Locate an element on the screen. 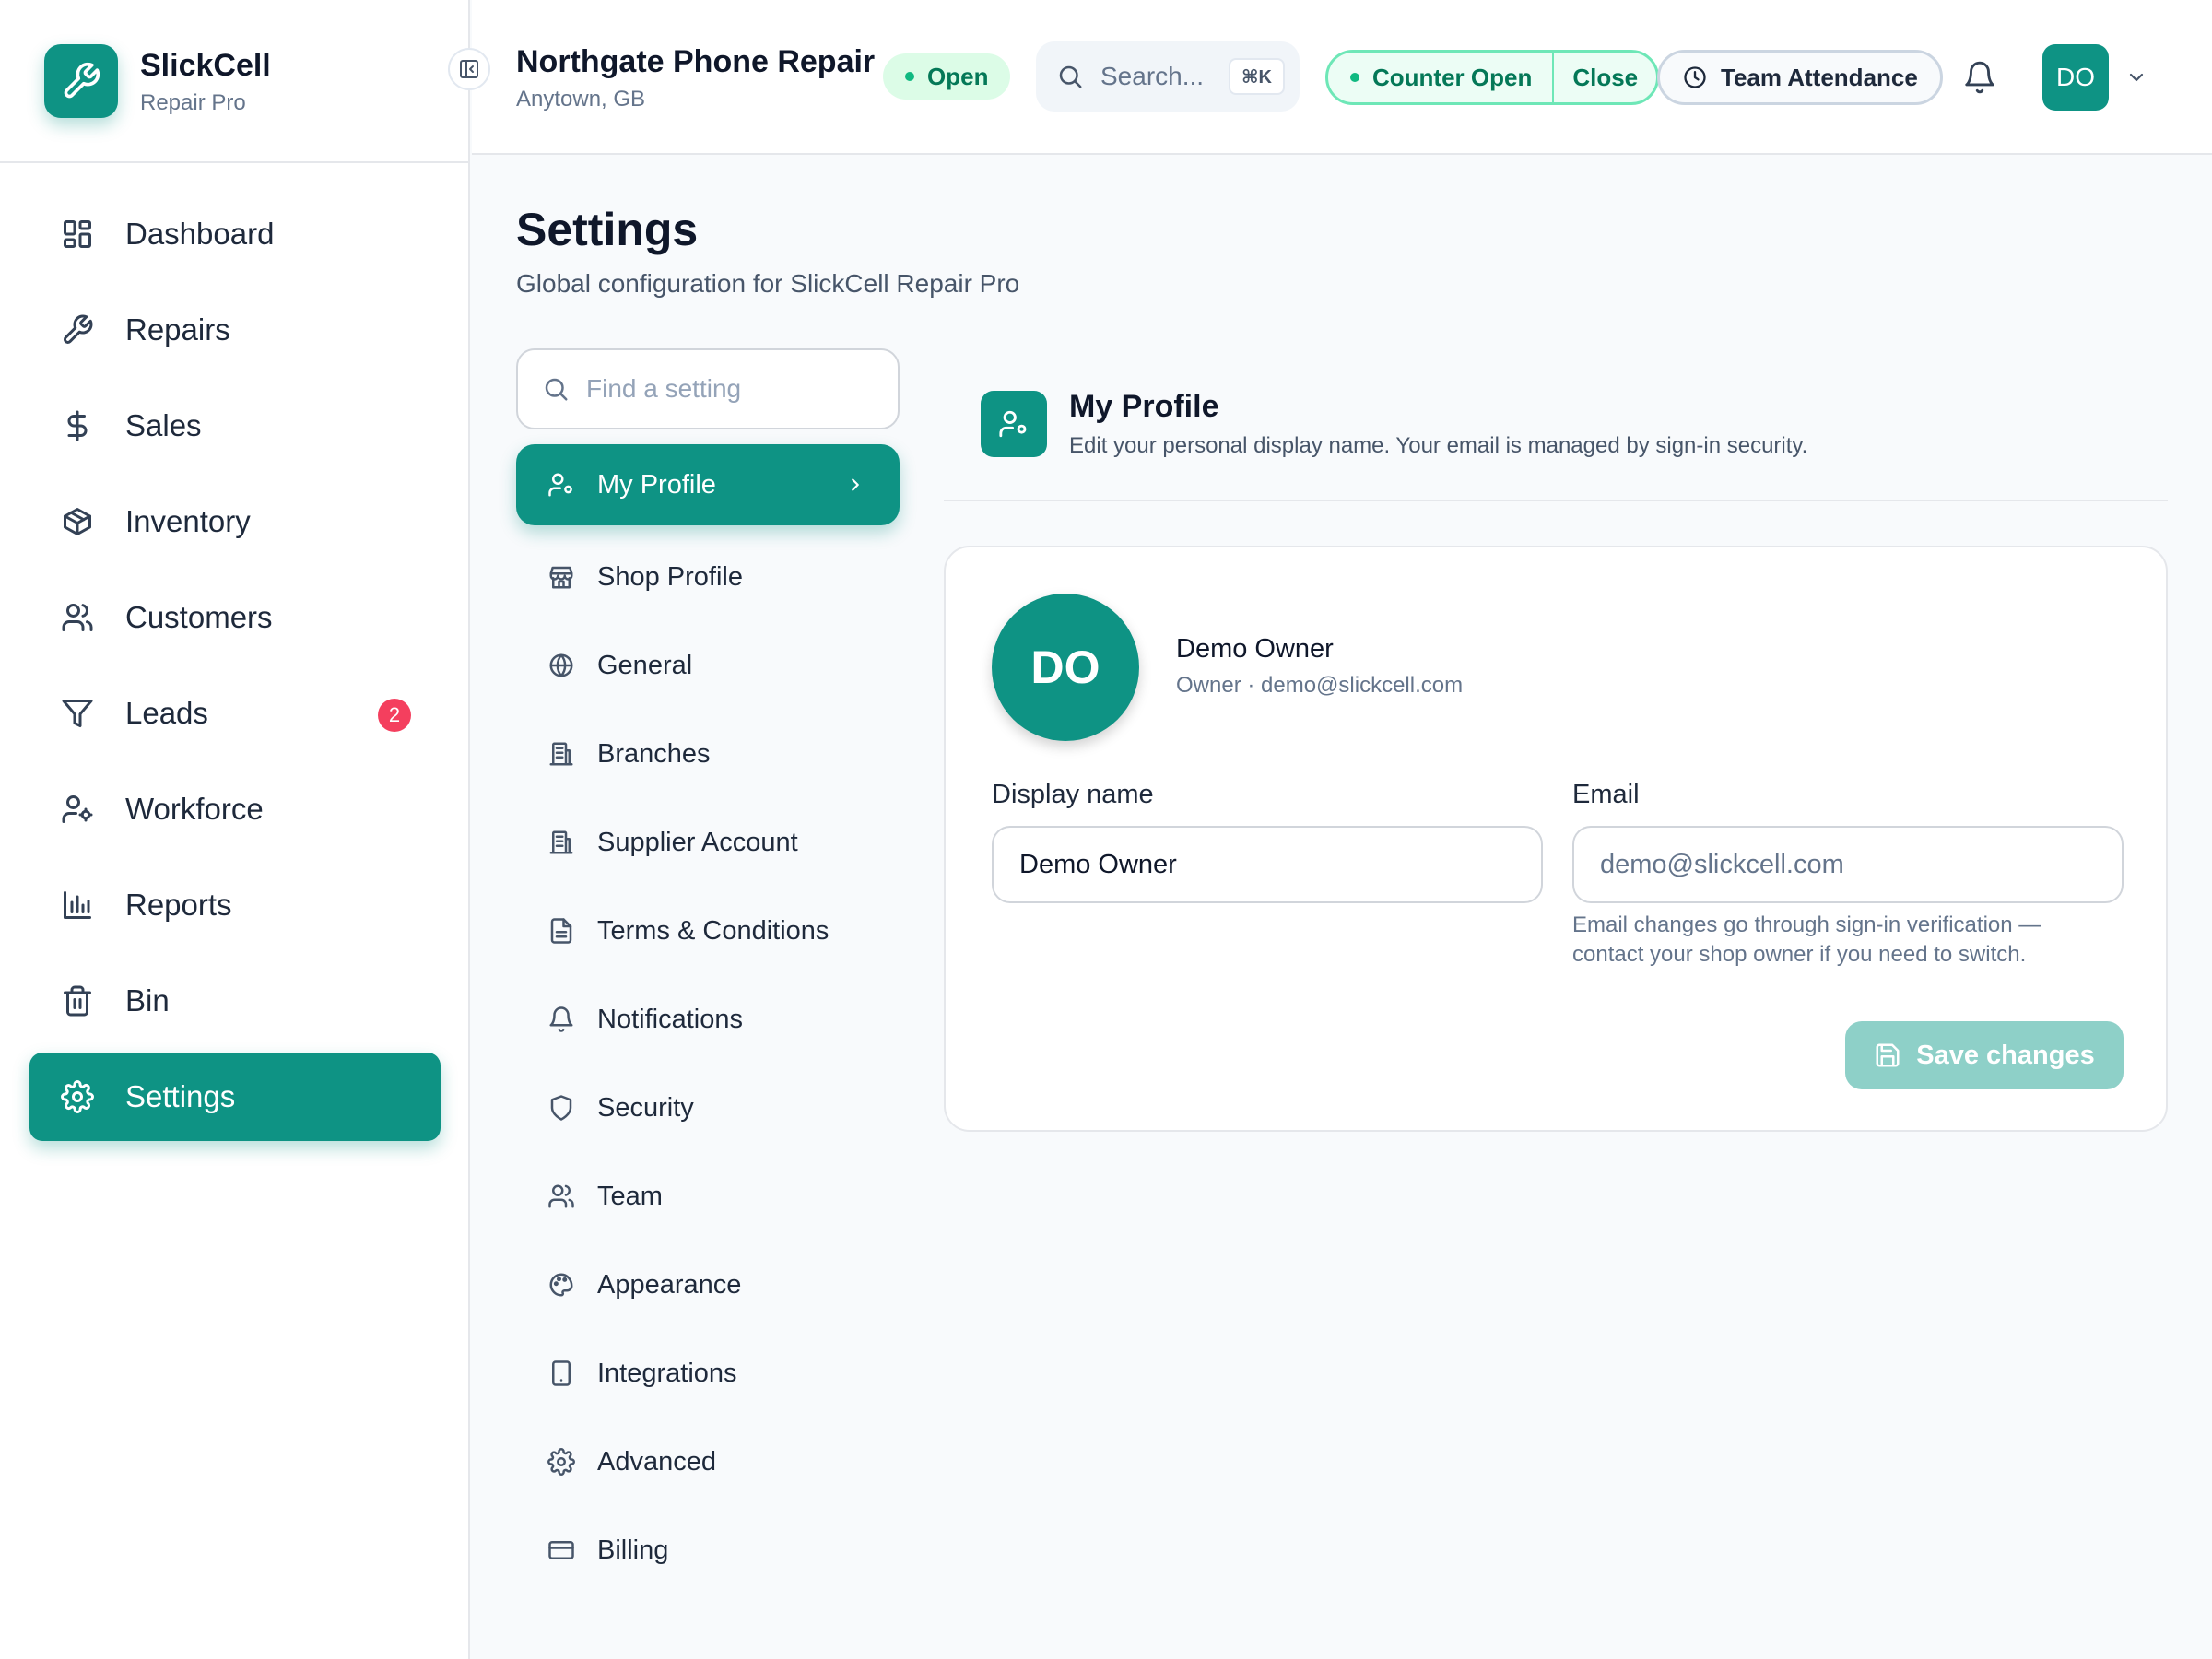 This screenshot has width=2212, height=1659. settings-nav-terms-conditions: Terms & Conditions is located at coordinates (708, 931).